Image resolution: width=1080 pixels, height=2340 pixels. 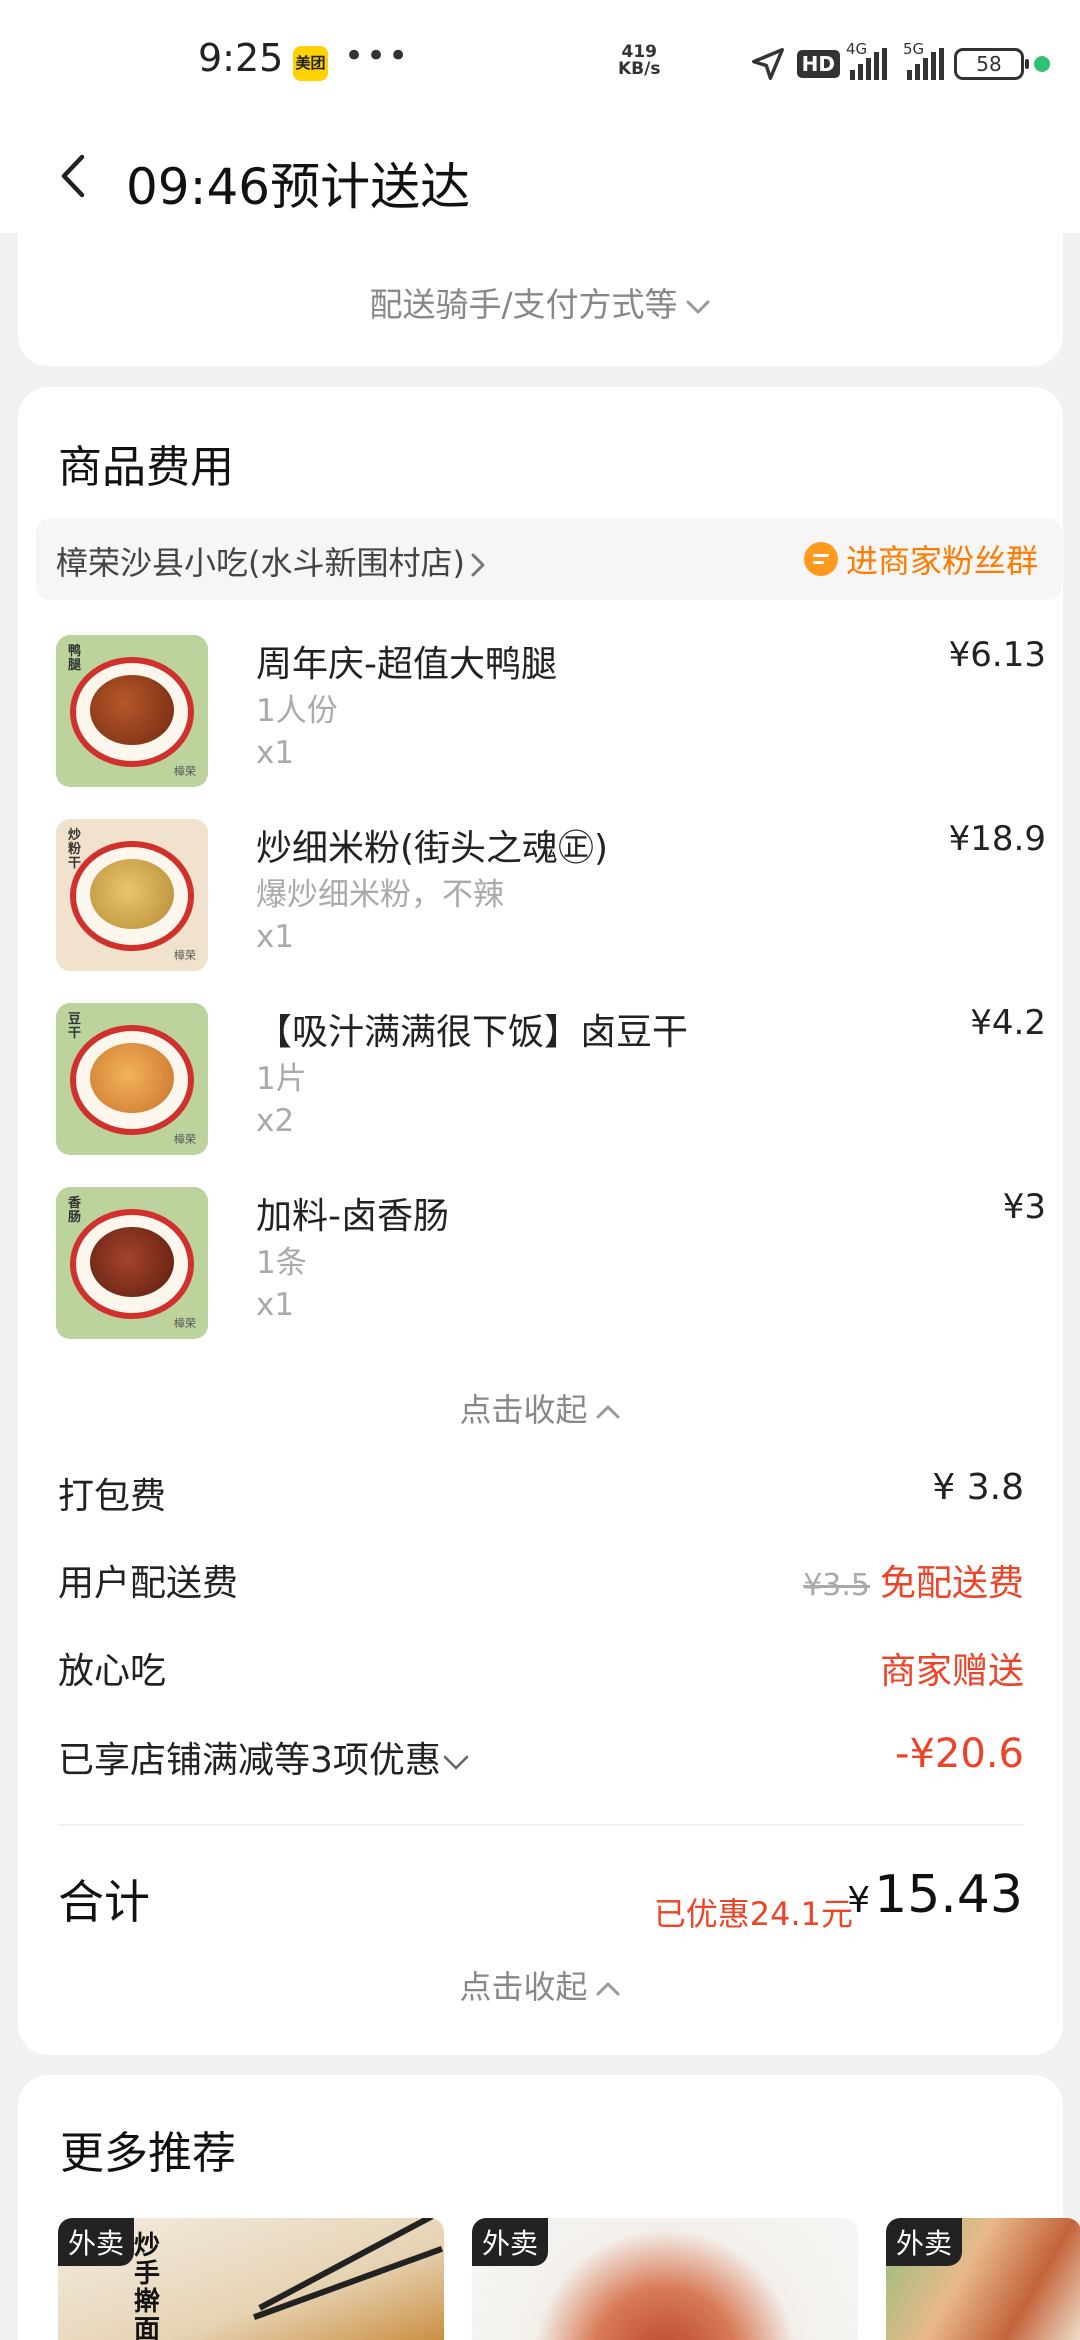 I want to click on signal-5g-icon: 5G, so click(x=923, y=60).